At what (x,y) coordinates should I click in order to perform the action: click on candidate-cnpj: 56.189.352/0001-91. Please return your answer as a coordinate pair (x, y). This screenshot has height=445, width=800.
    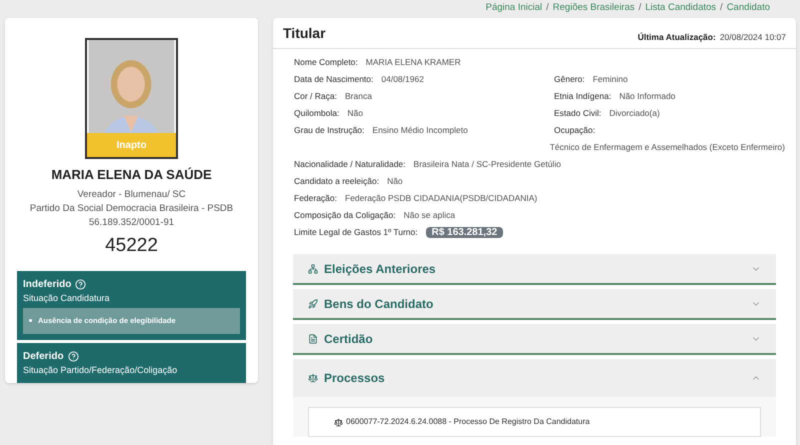
    Looking at the image, I should click on (131, 223).